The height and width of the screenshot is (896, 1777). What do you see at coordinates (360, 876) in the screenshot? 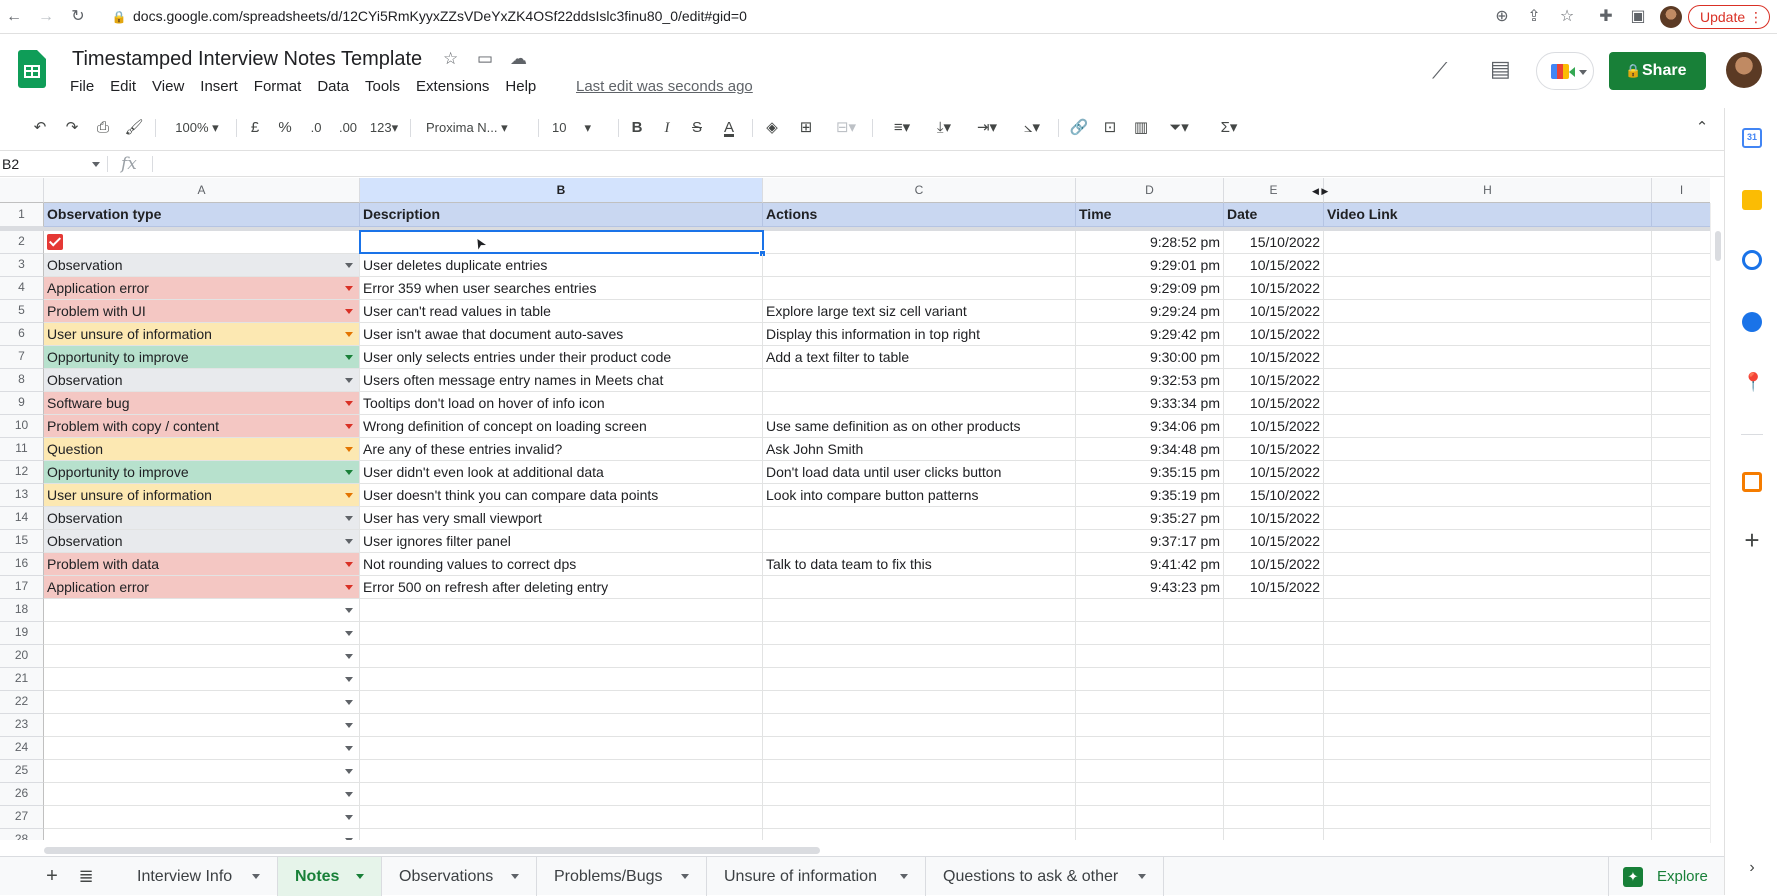
I see `chevron-down-icon` at bounding box center [360, 876].